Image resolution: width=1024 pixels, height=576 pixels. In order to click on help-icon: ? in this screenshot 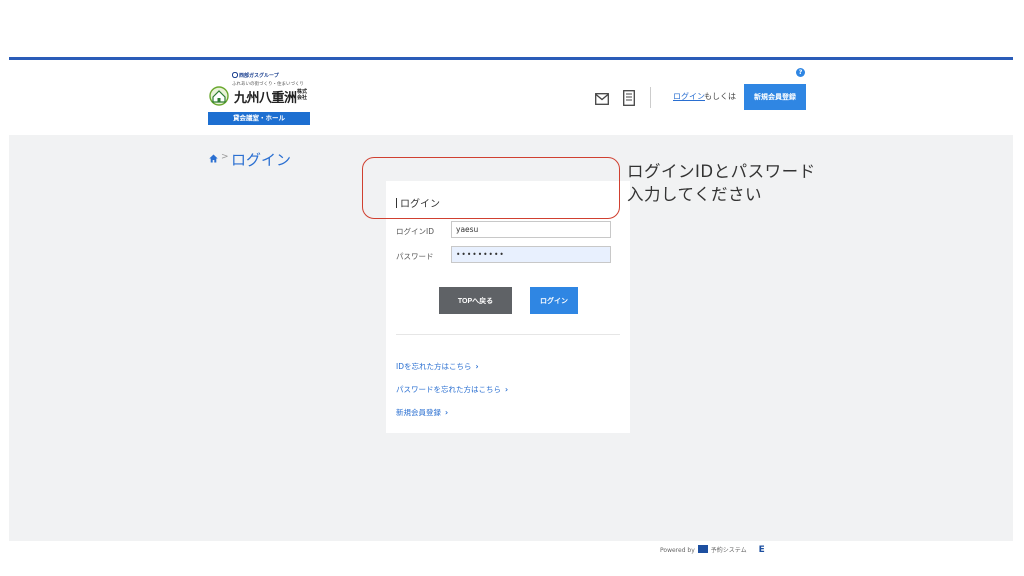, I will do `click(800, 72)`.